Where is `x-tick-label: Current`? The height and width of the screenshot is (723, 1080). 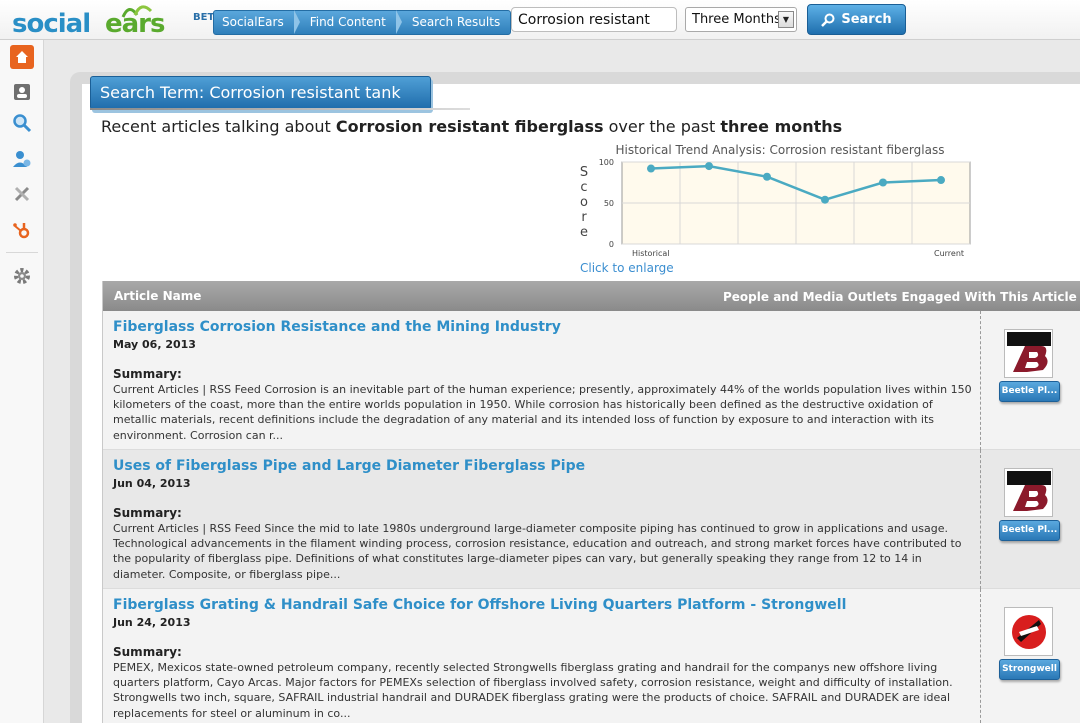
x-tick-label: Current is located at coordinates (949, 253).